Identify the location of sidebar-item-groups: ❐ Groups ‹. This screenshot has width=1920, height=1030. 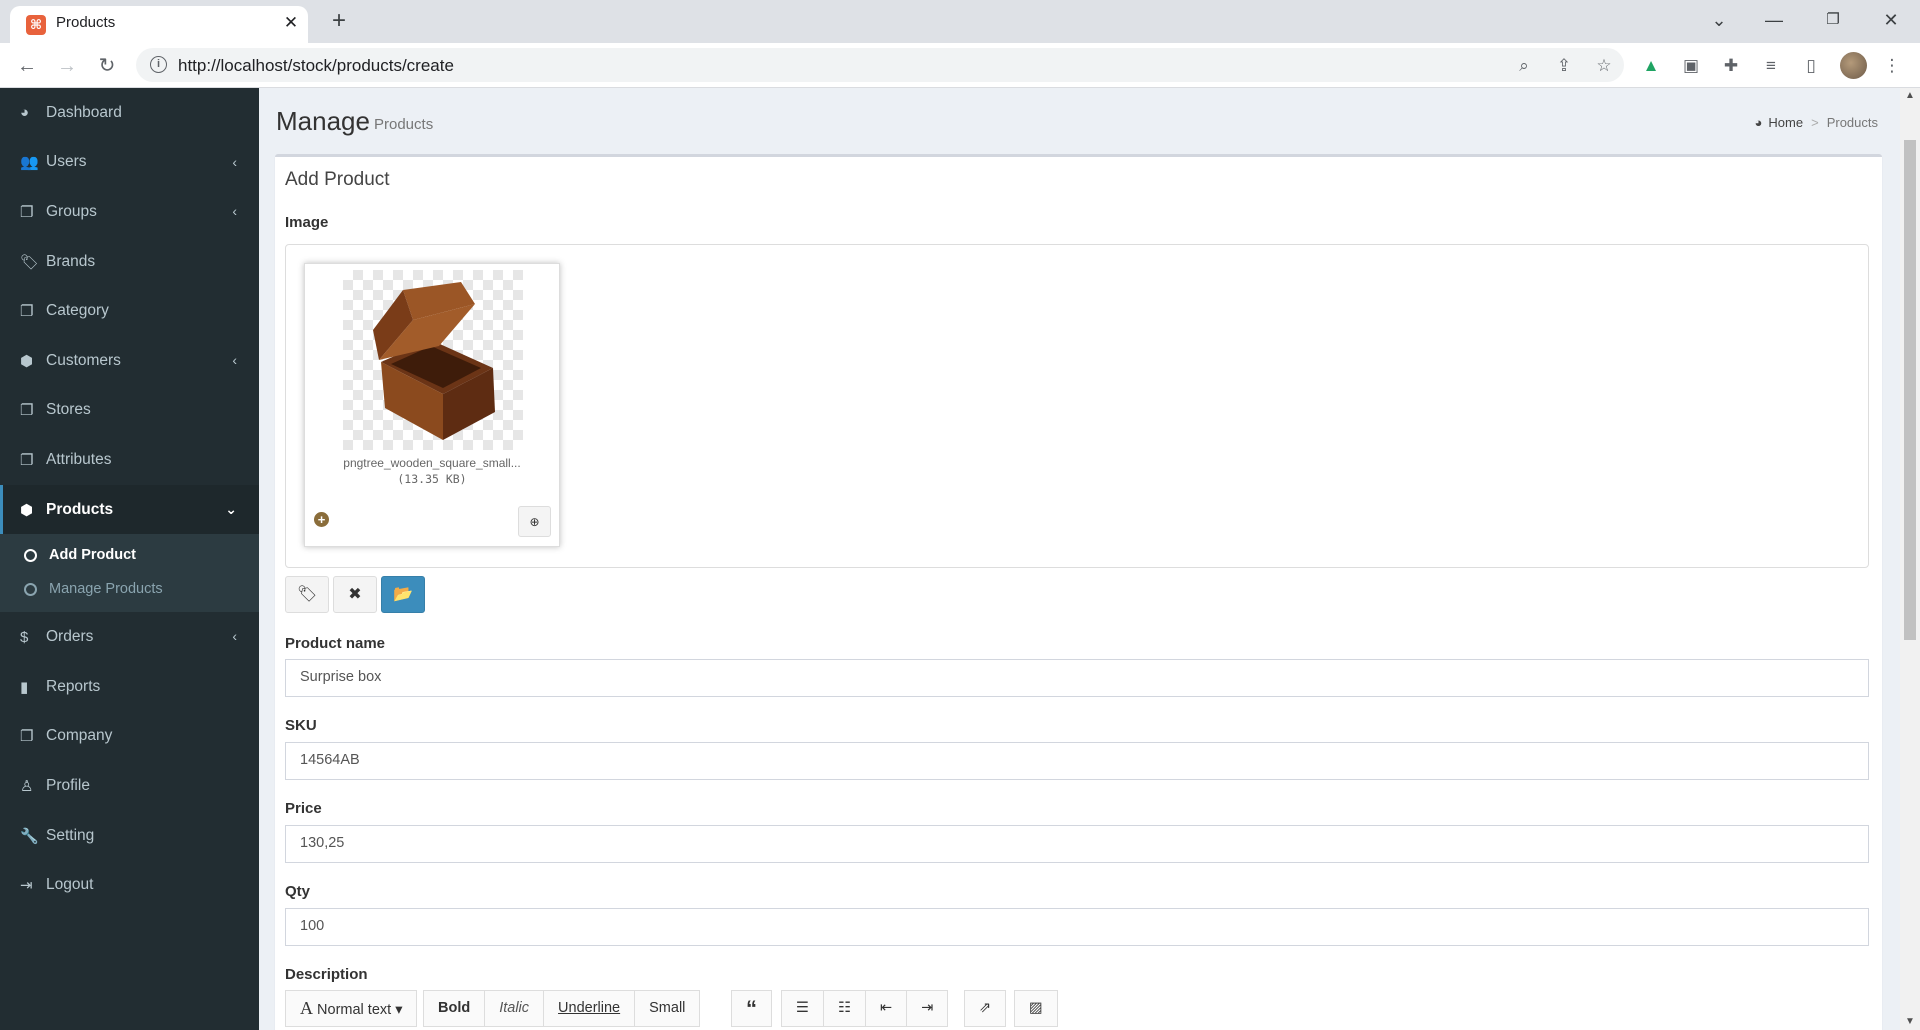
(129, 212).